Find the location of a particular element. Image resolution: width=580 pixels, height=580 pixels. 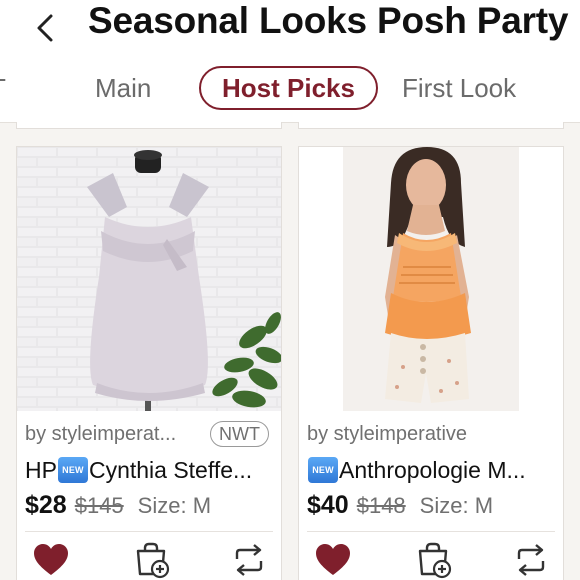

tab-first-look: First Look is located at coordinates (459, 88).